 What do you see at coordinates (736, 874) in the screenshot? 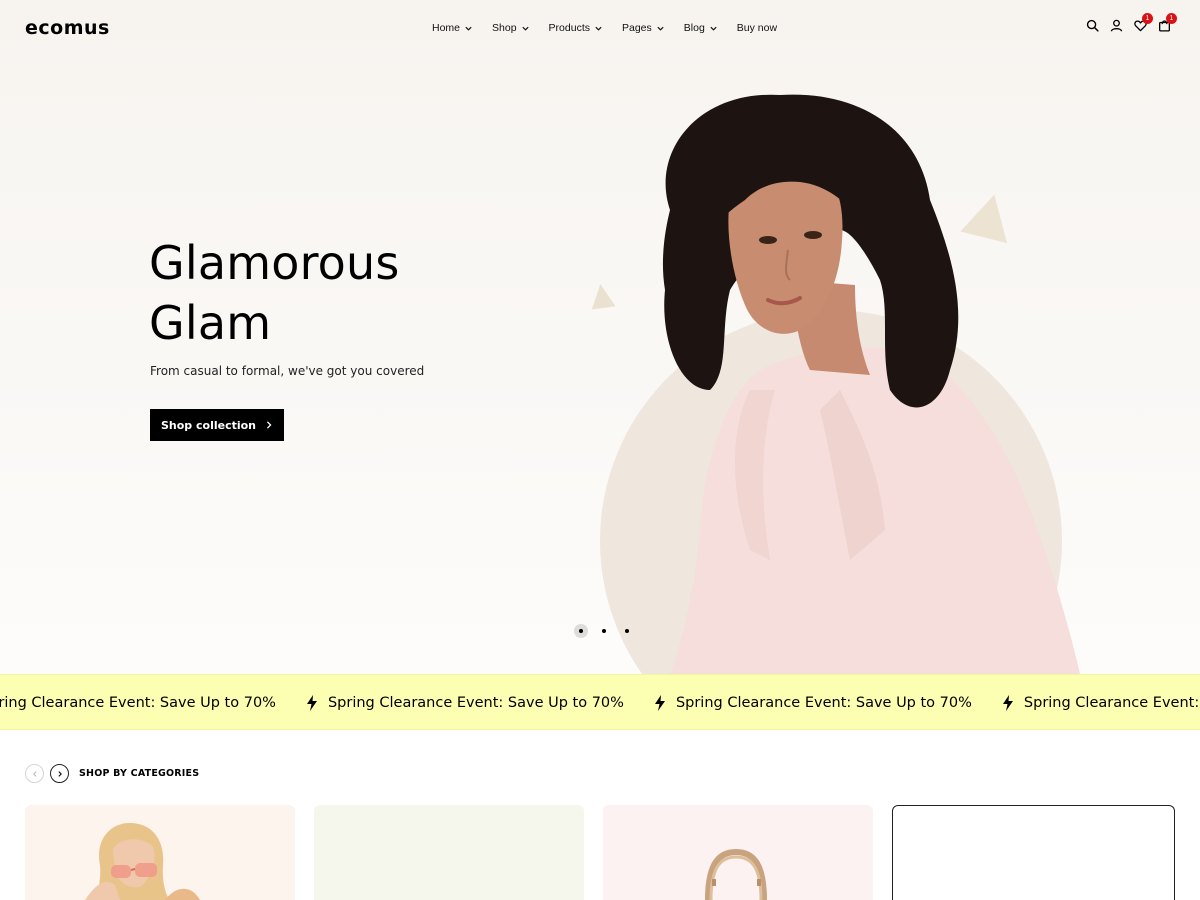
I see `bag-image` at bounding box center [736, 874].